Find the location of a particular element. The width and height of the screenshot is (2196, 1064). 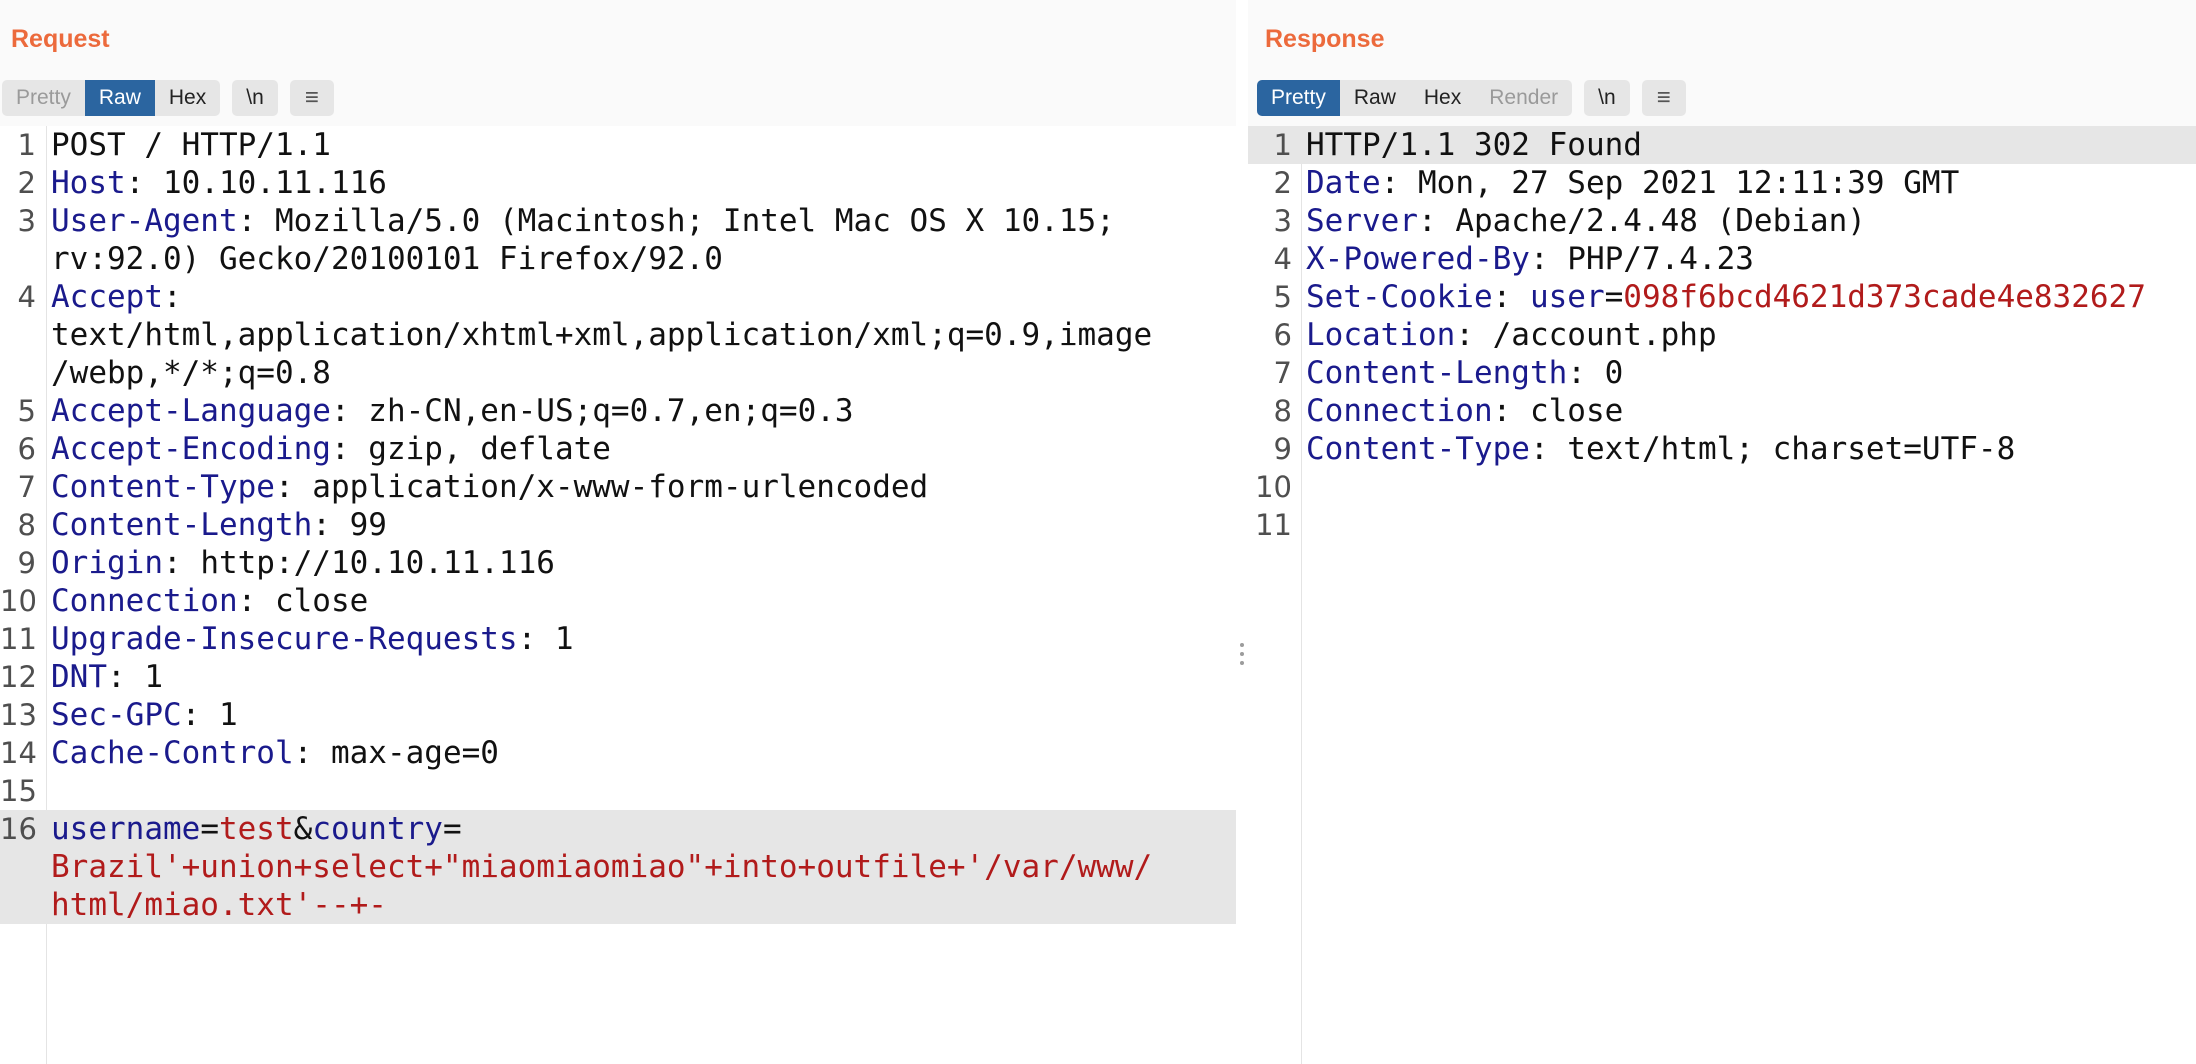

response-status-line: 1 HTTP/1.1 302 Found is located at coordinates (1722, 145).